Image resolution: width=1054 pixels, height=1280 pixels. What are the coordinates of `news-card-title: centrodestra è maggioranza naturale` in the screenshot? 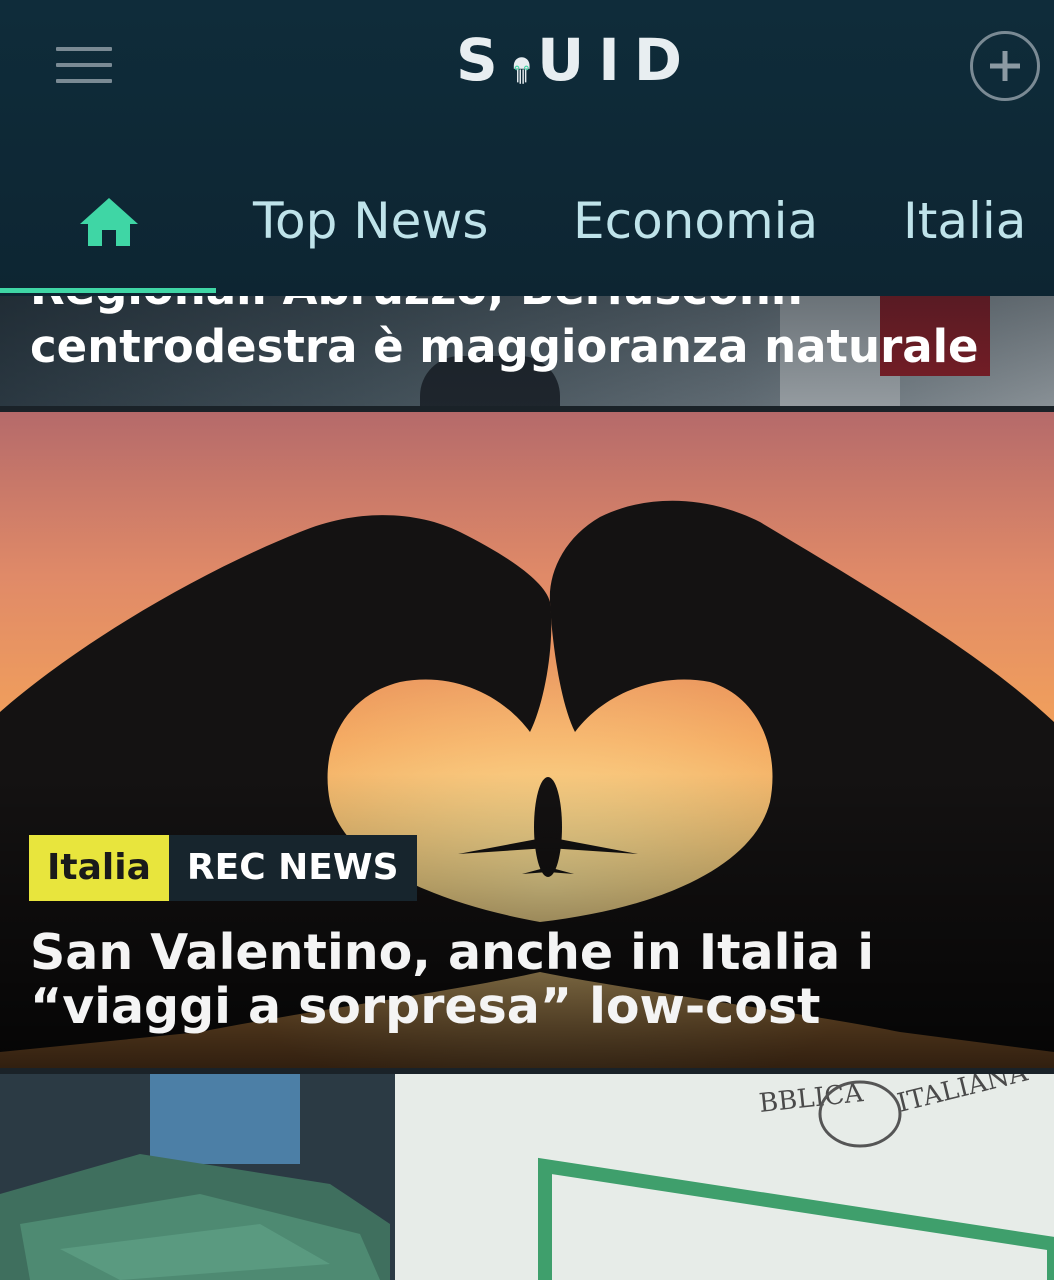 It's located at (504, 346).